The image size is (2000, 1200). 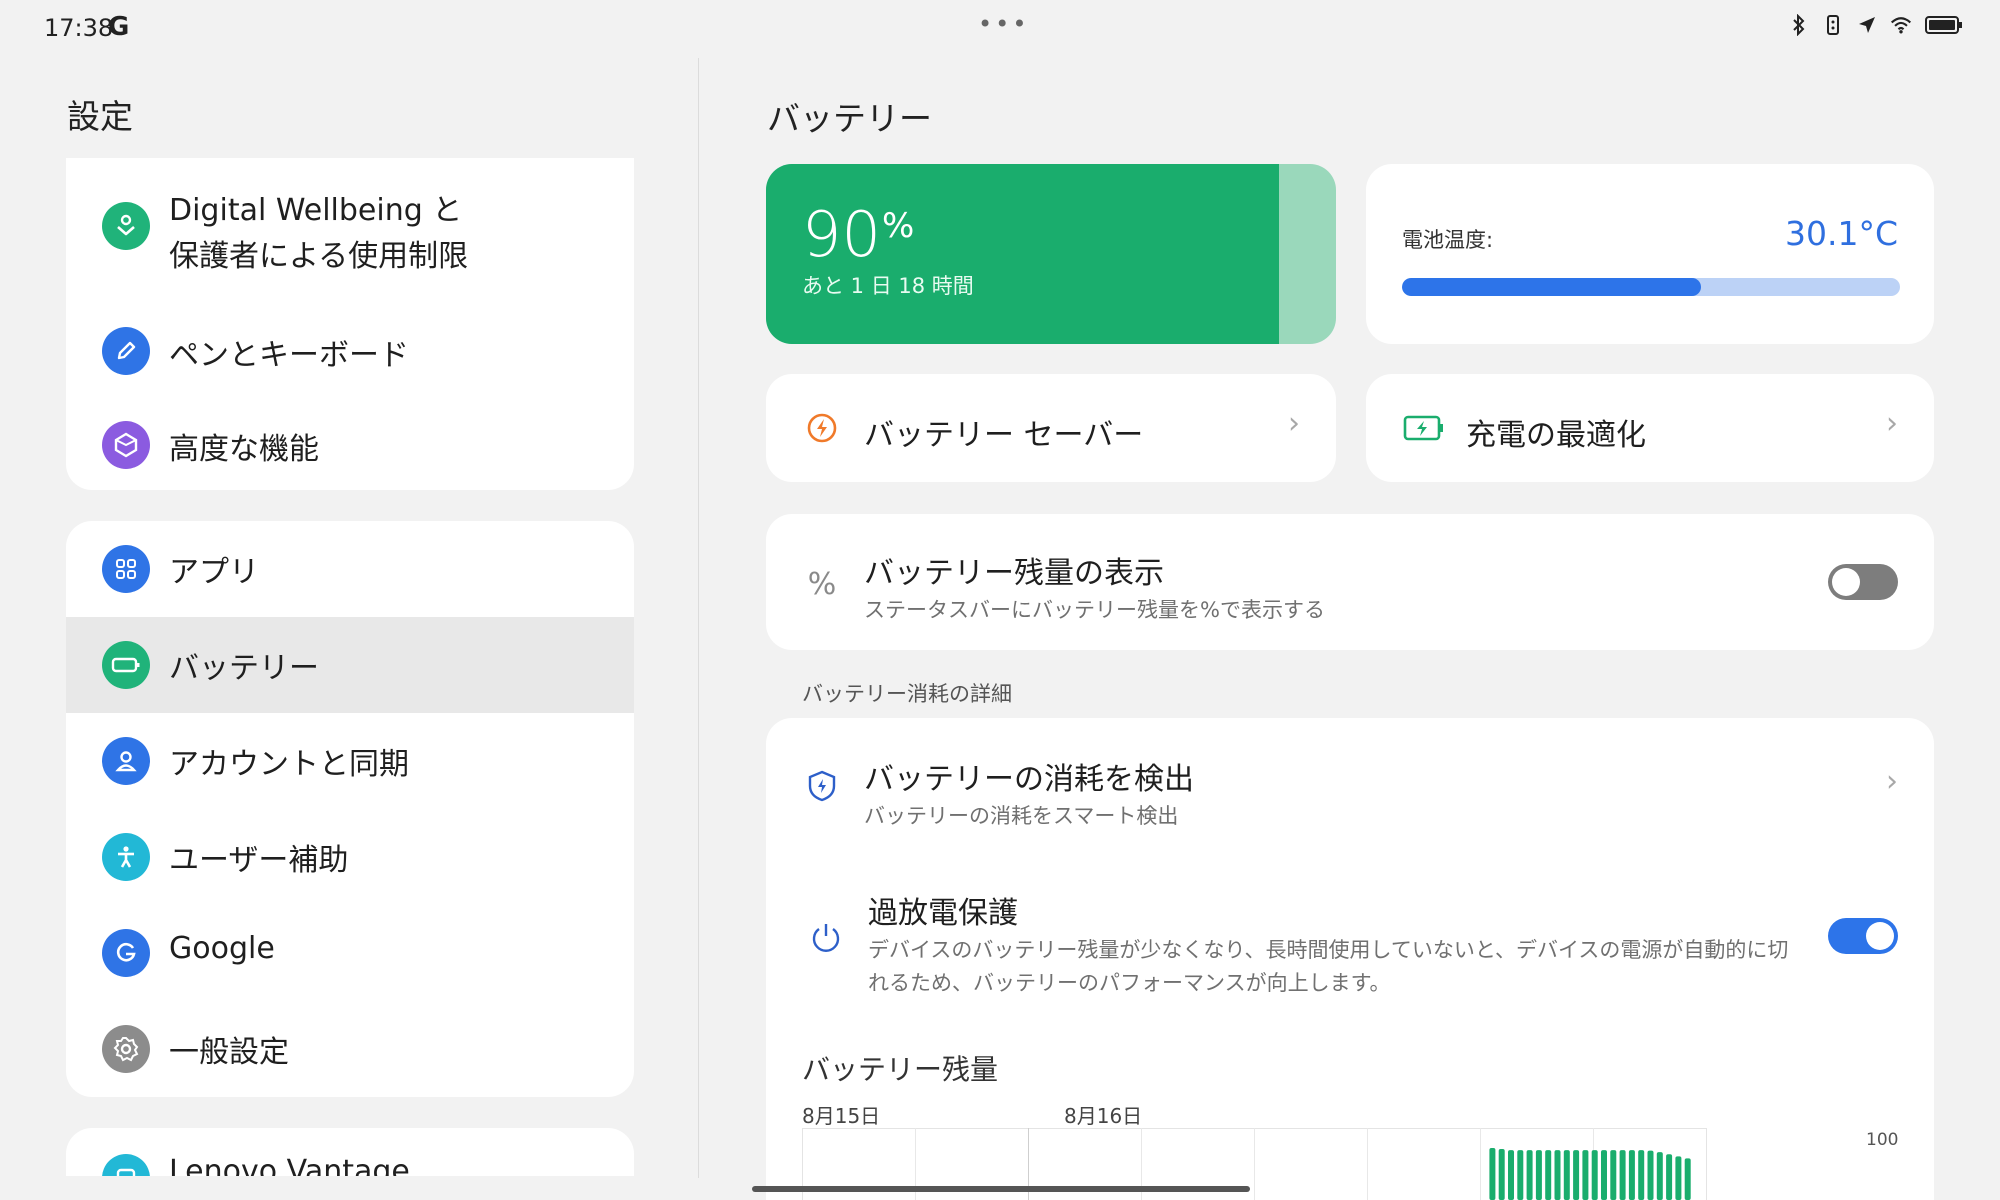 What do you see at coordinates (888, 286) in the screenshot?
I see `battery-time-remaining: あと 1 日 18 時間` at bounding box center [888, 286].